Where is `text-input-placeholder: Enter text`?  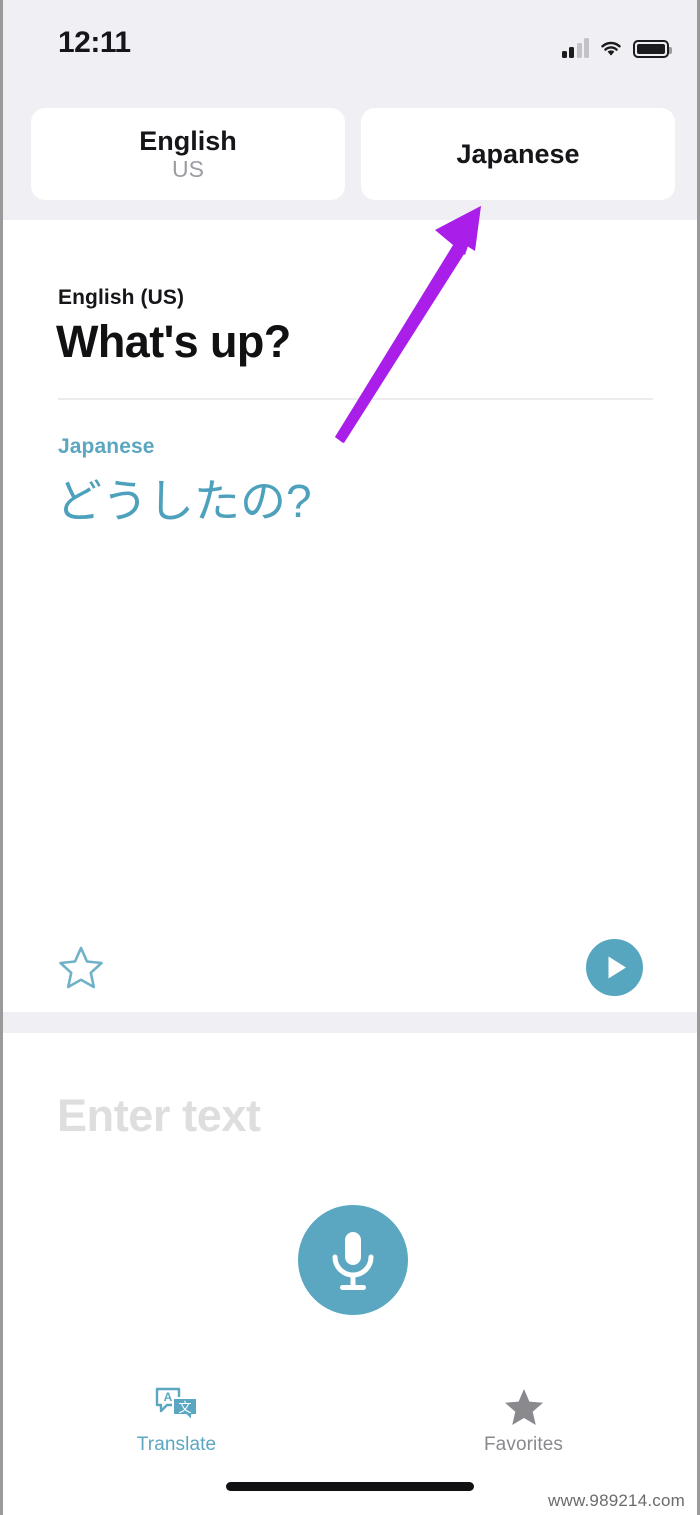 text-input-placeholder: Enter text is located at coordinates (159, 1115).